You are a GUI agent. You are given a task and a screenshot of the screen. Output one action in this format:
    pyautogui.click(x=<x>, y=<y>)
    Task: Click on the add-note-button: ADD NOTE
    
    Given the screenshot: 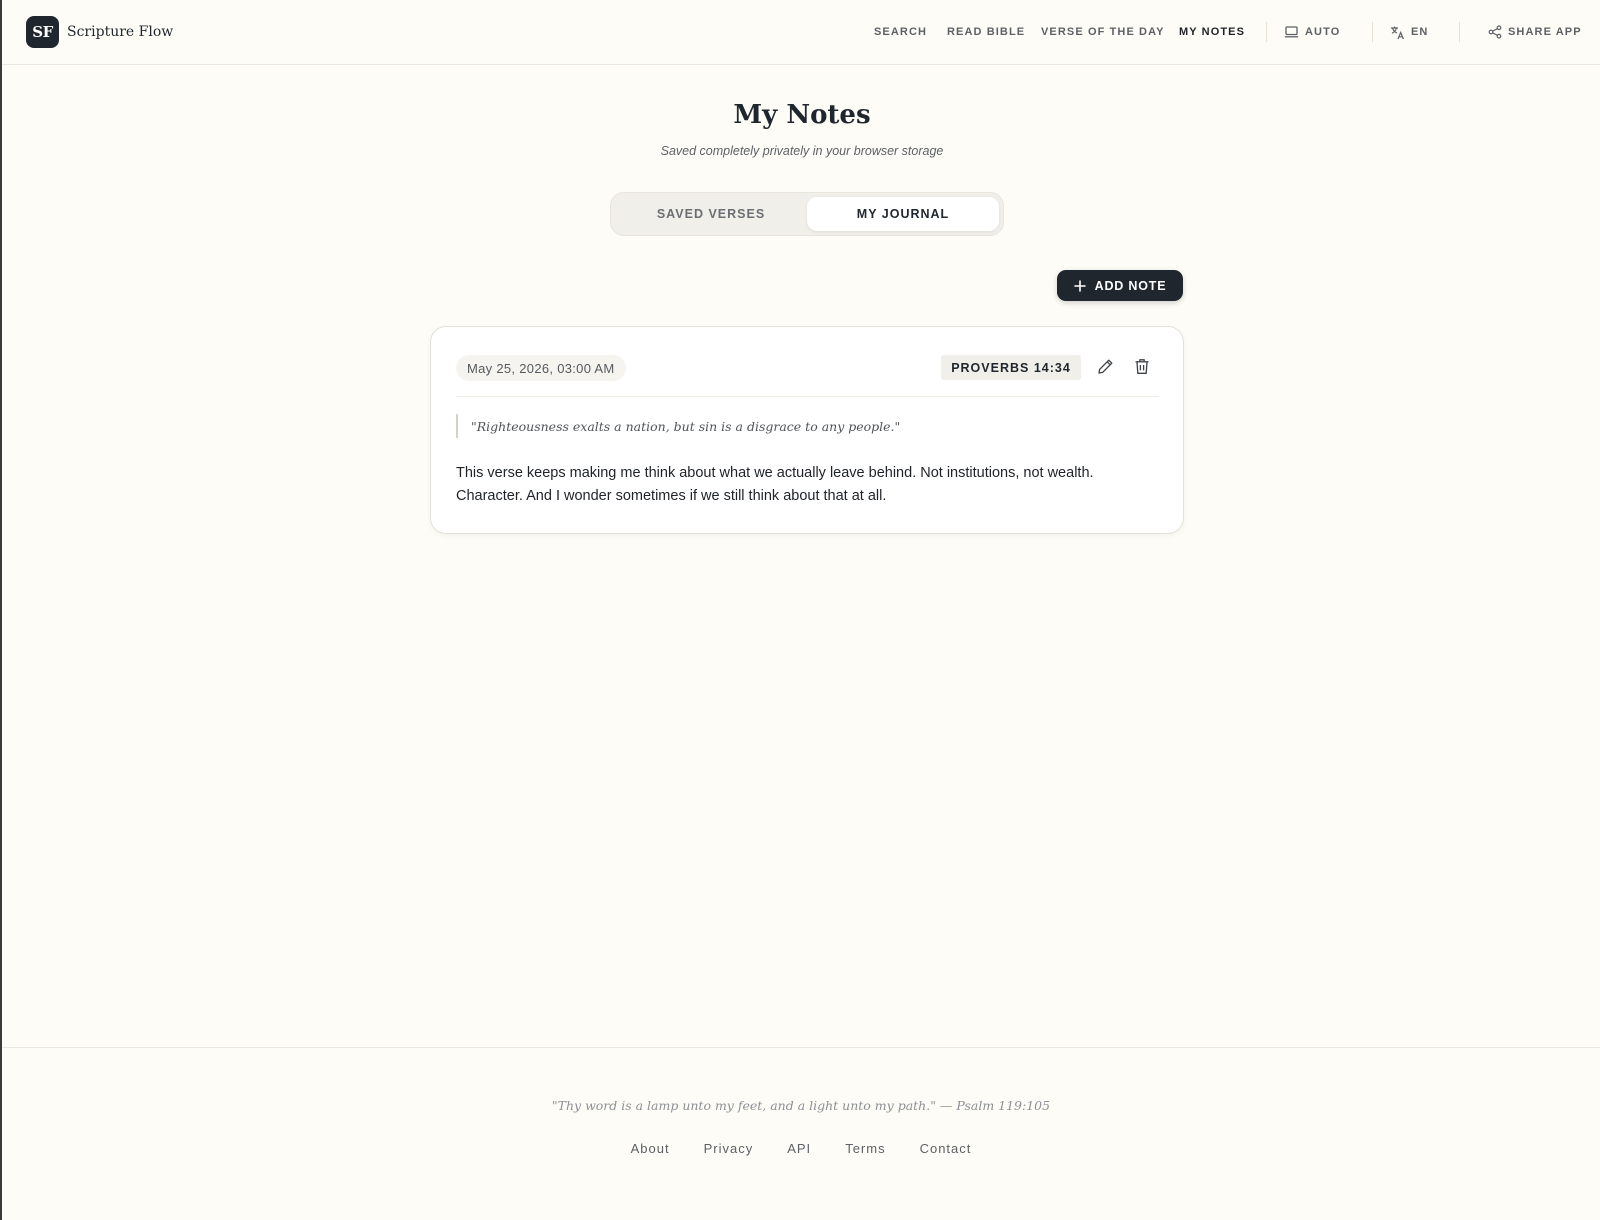 What is the action you would take?
    pyautogui.click(x=1120, y=285)
    